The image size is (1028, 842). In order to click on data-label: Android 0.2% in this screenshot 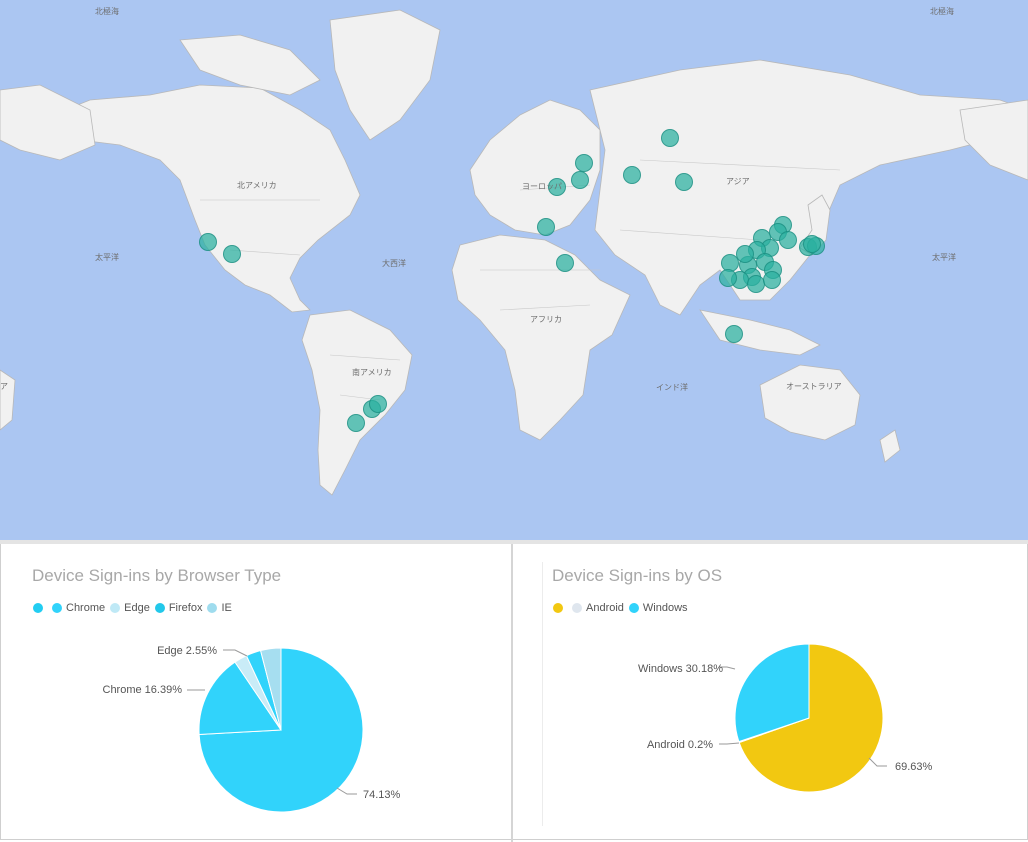, I will do `click(680, 745)`.